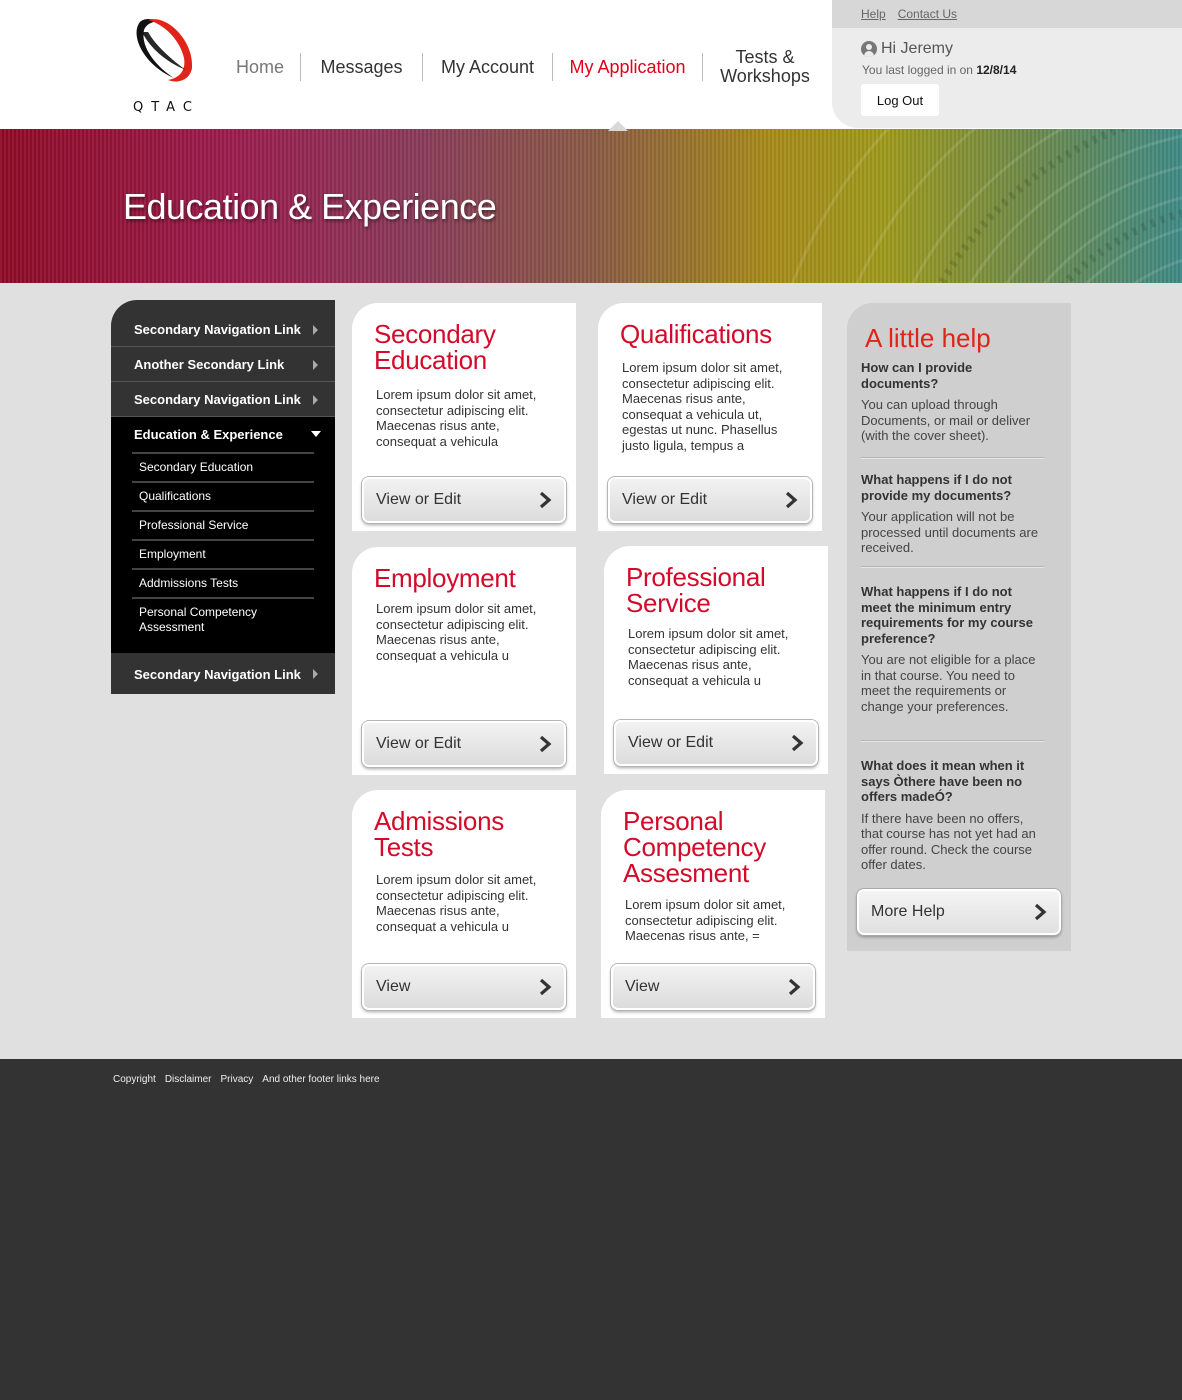 The width and height of the screenshot is (1182, 1400). I want to click on qtac-logo: QTAC, so click(164, 65).